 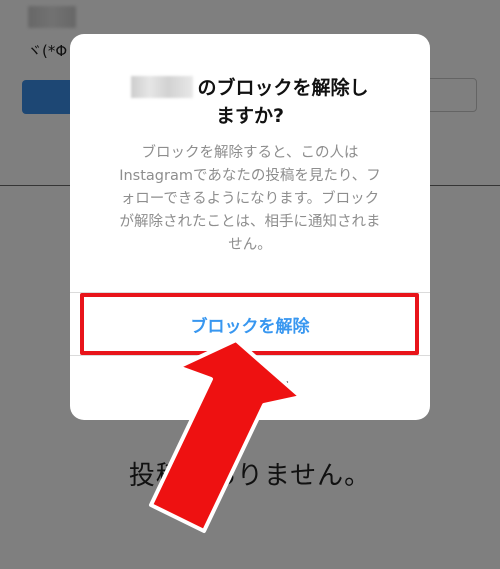 I want to click on dialog-title-line-2: ますか?, so click(x=250, y=116).